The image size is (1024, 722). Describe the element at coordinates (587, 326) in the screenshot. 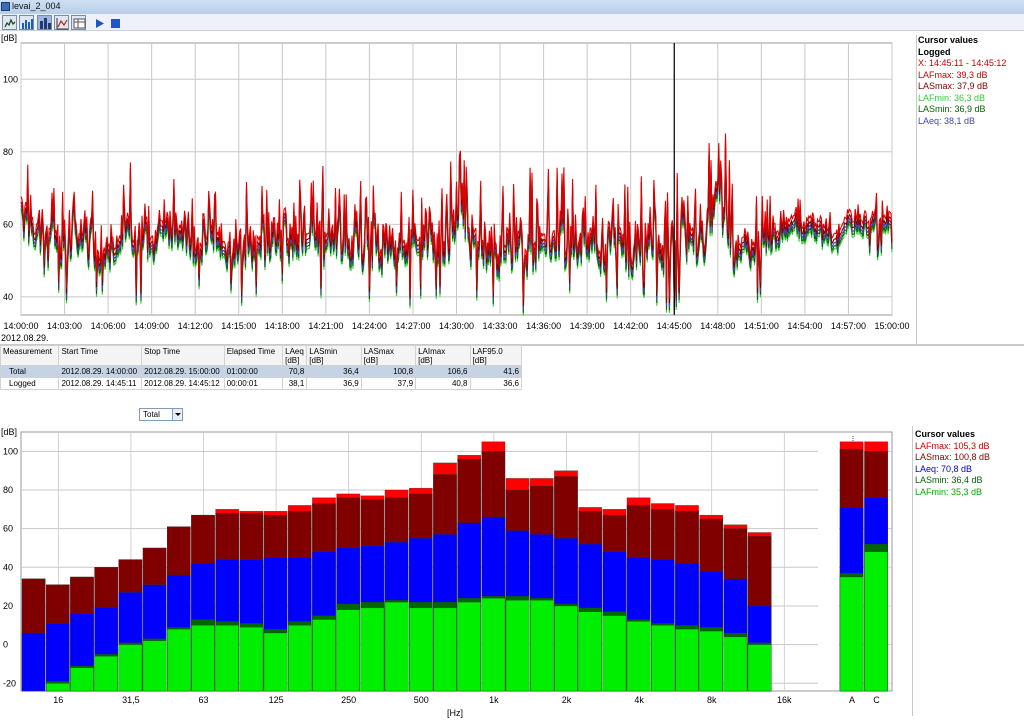

I see `x-tick-label: 14:39:00` at that location.